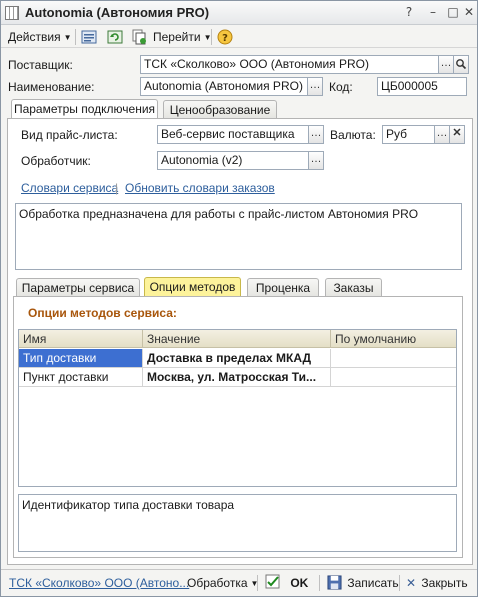 This screenshot has height=597, width=478. What do you see at coordinates (393, 339) in the screenshot?
I see `column-header-default: По умолчанию` at bounding box center [393, 339].